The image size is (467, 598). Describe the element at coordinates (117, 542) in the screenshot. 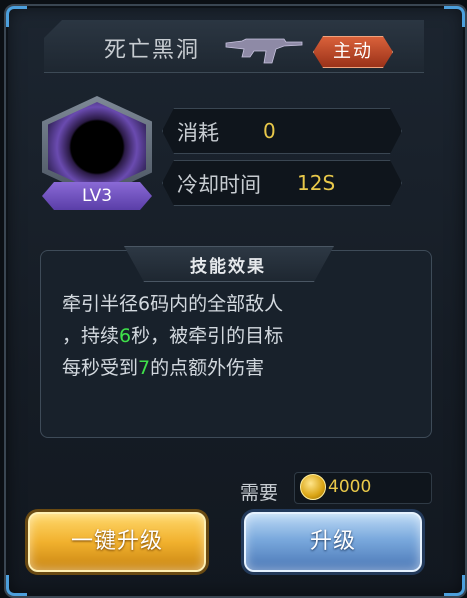

I see `one-click-upgrade-button: 一键升级` at that location.